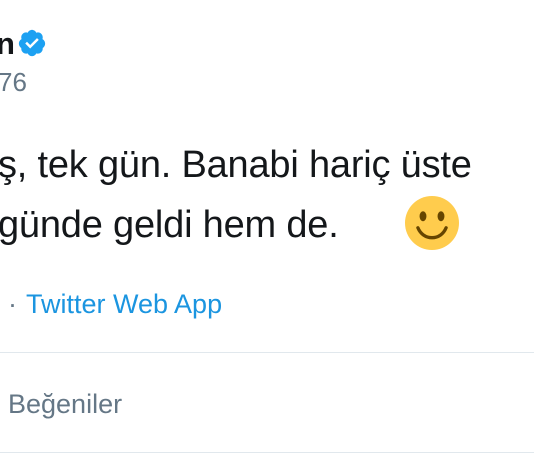  I want to click on author-handle: 76, so click(13, 82).